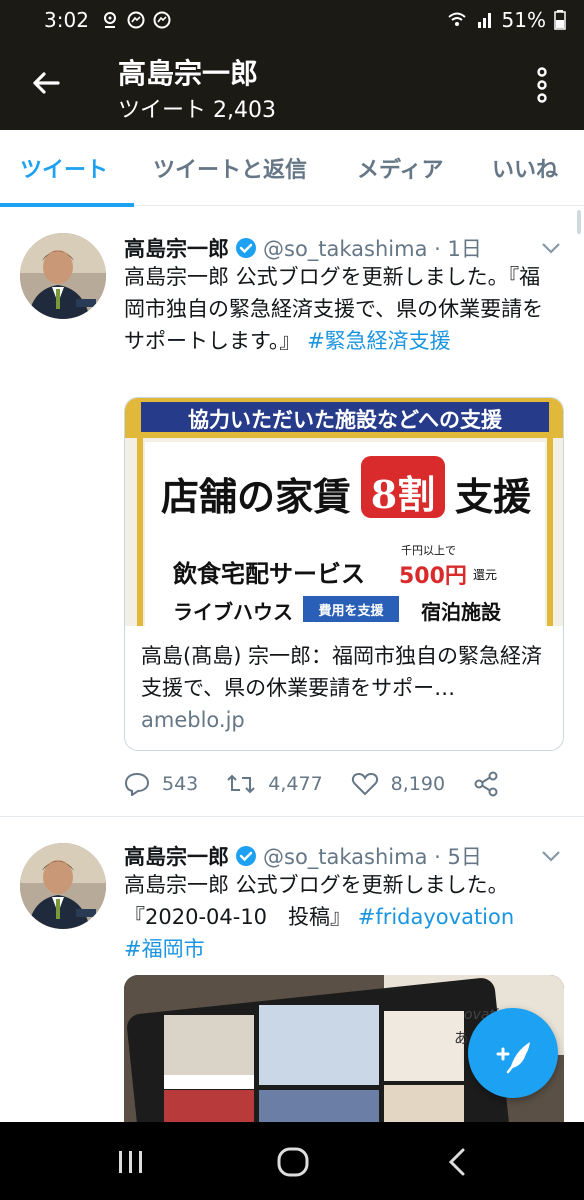  What do you see at coordinates (486, 784) in the screenshot?
I see `share-icon` at bounding box center [486, 784].